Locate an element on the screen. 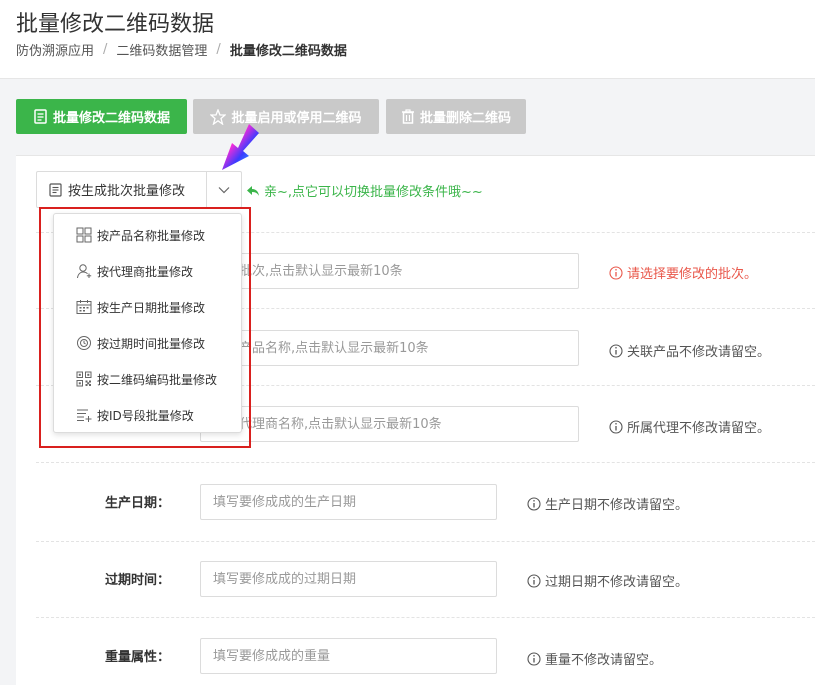 This screenshot has width=815, height=685. production-date-hint: 生产日期不修改请留空。 is located at coordinates (607, 503).